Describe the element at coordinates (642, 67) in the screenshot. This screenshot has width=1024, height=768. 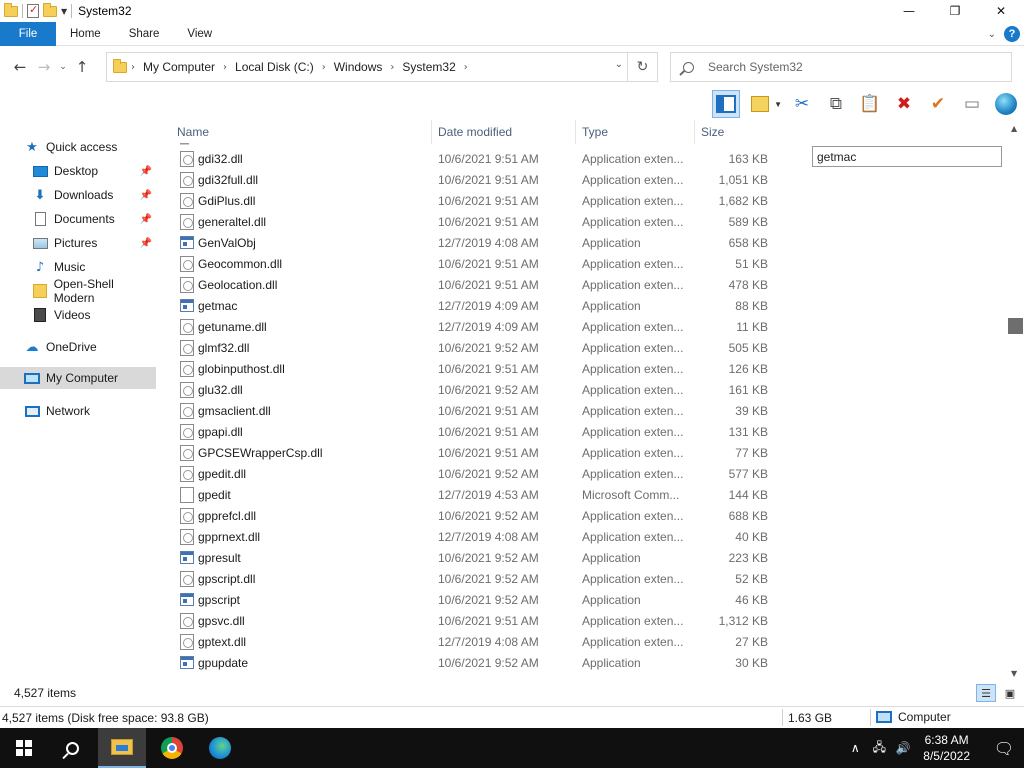
I see `refresh-button: ↻` at that location.